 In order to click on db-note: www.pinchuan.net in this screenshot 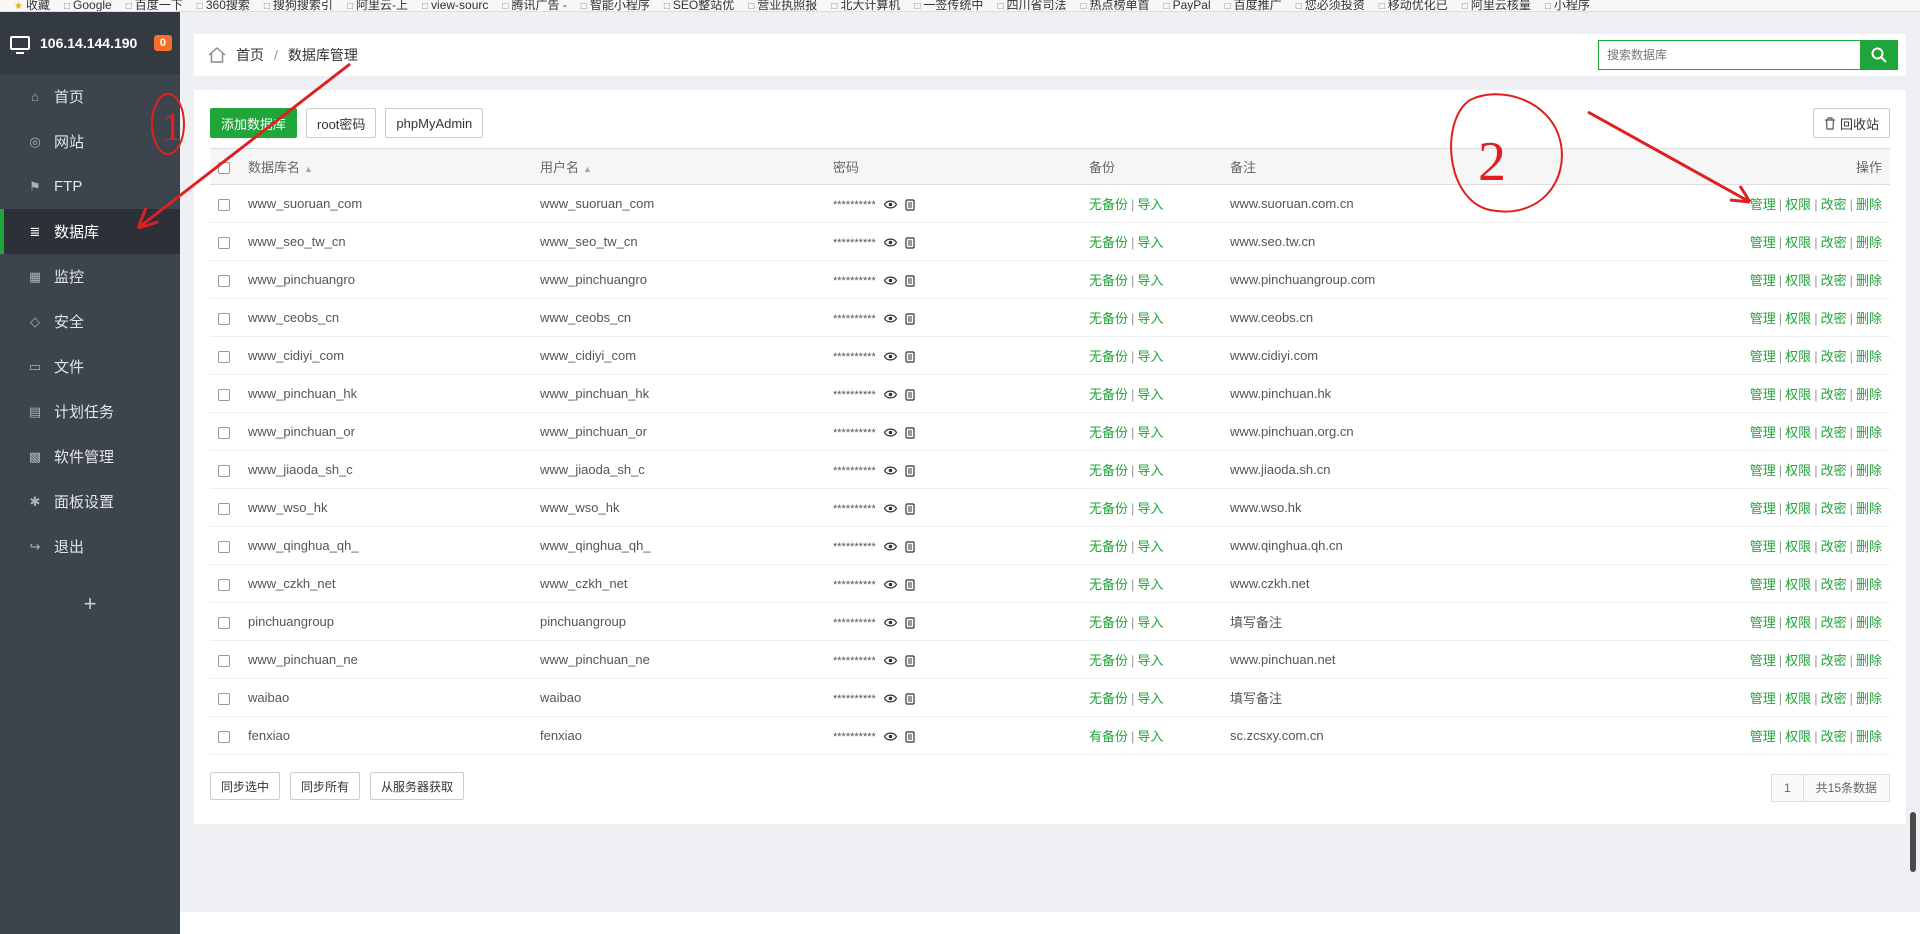, I will do `click(1412, 659)`.